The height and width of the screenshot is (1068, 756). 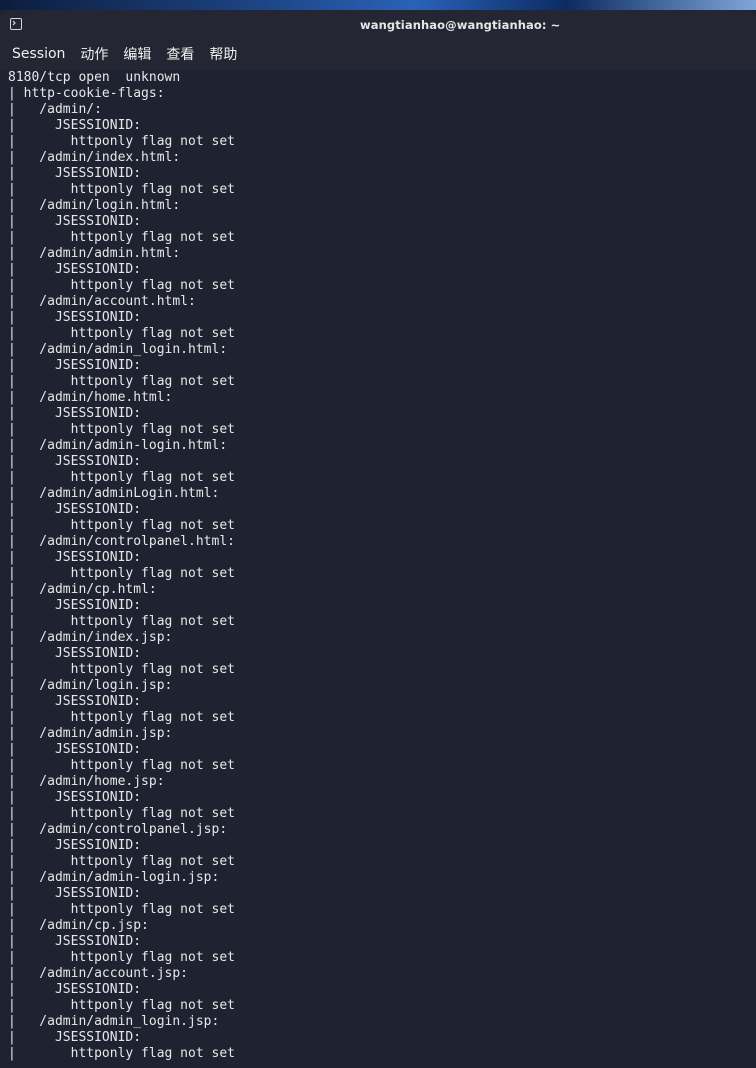 I want to click on menu-edit: 编辑, so click(x=137, y=54).